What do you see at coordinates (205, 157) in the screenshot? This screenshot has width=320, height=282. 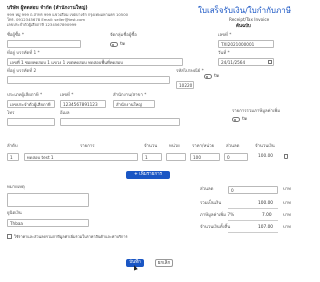 I see `item-price: 100` at bounding box center [205, 157].